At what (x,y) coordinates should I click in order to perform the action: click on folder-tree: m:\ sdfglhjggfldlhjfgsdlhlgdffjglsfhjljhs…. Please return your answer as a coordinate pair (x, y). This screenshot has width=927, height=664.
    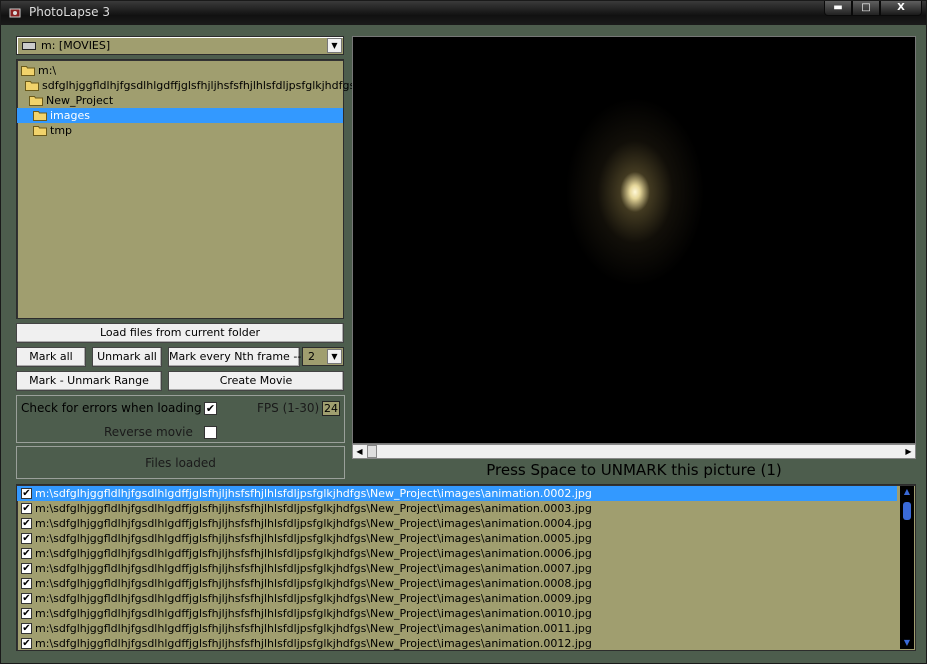
    Looking at the image, I should click on (185, 189).